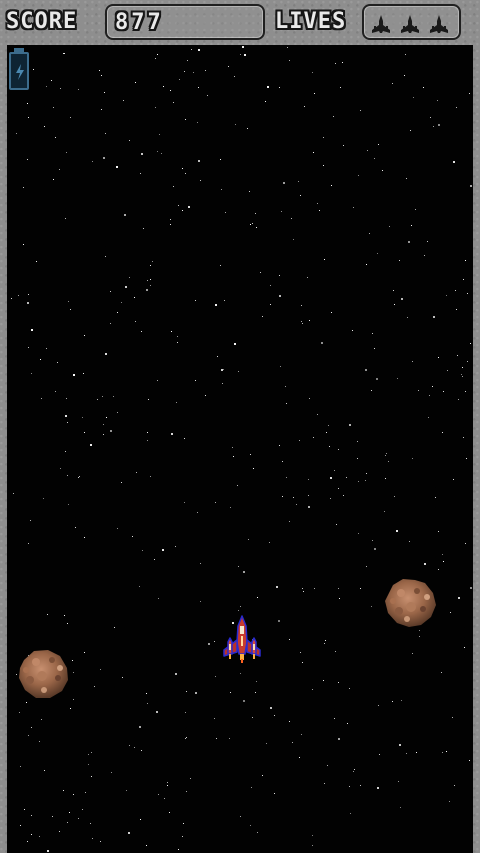 This screenshot has height=853, width=480. Describe the element at coordinates (242, 640) in the screenshot. I see `player-ship` at that location.